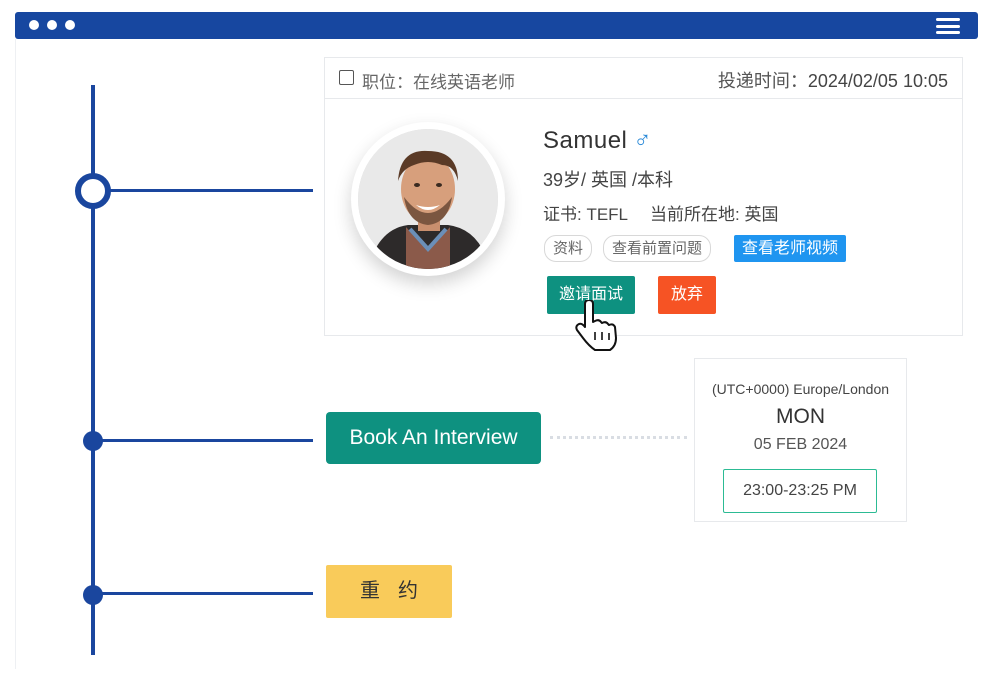 Image resolution: width=1000 pixels, height=680 pixels. Describe the element at coordinates (832, 81) in the screenshot. I see `delivery-time: 投递时间：2024/02/05 10:05` at that location.